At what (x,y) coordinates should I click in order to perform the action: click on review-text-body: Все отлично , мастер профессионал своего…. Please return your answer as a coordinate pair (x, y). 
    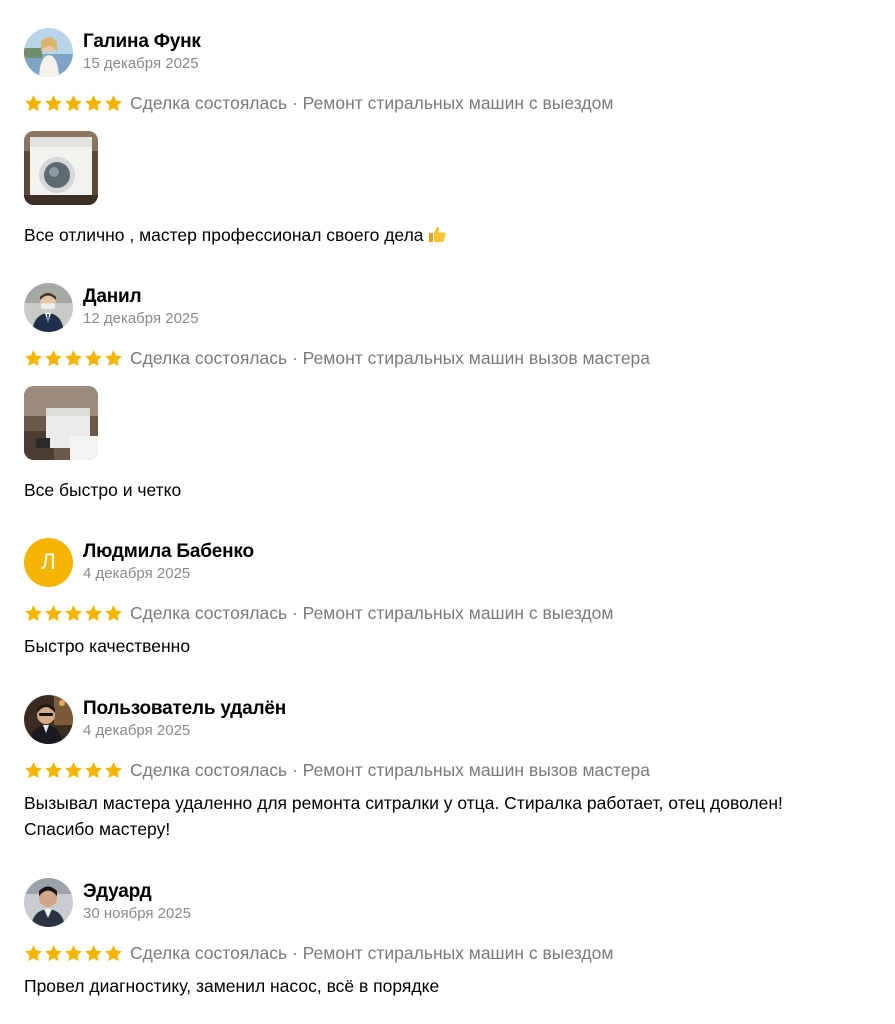
    Looking at the image, I should click on (224, 235).